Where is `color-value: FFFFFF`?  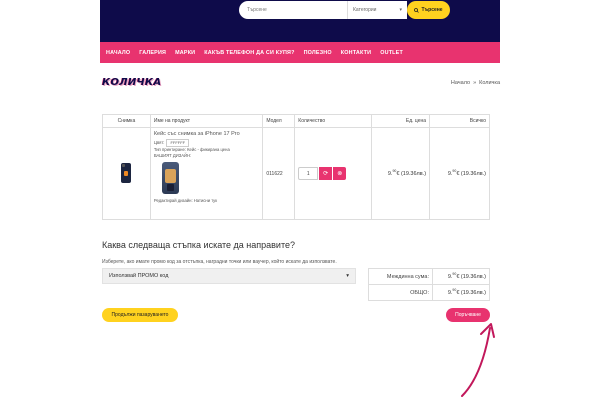
color-value: FFFFFF is located at coordinates (178, 143).